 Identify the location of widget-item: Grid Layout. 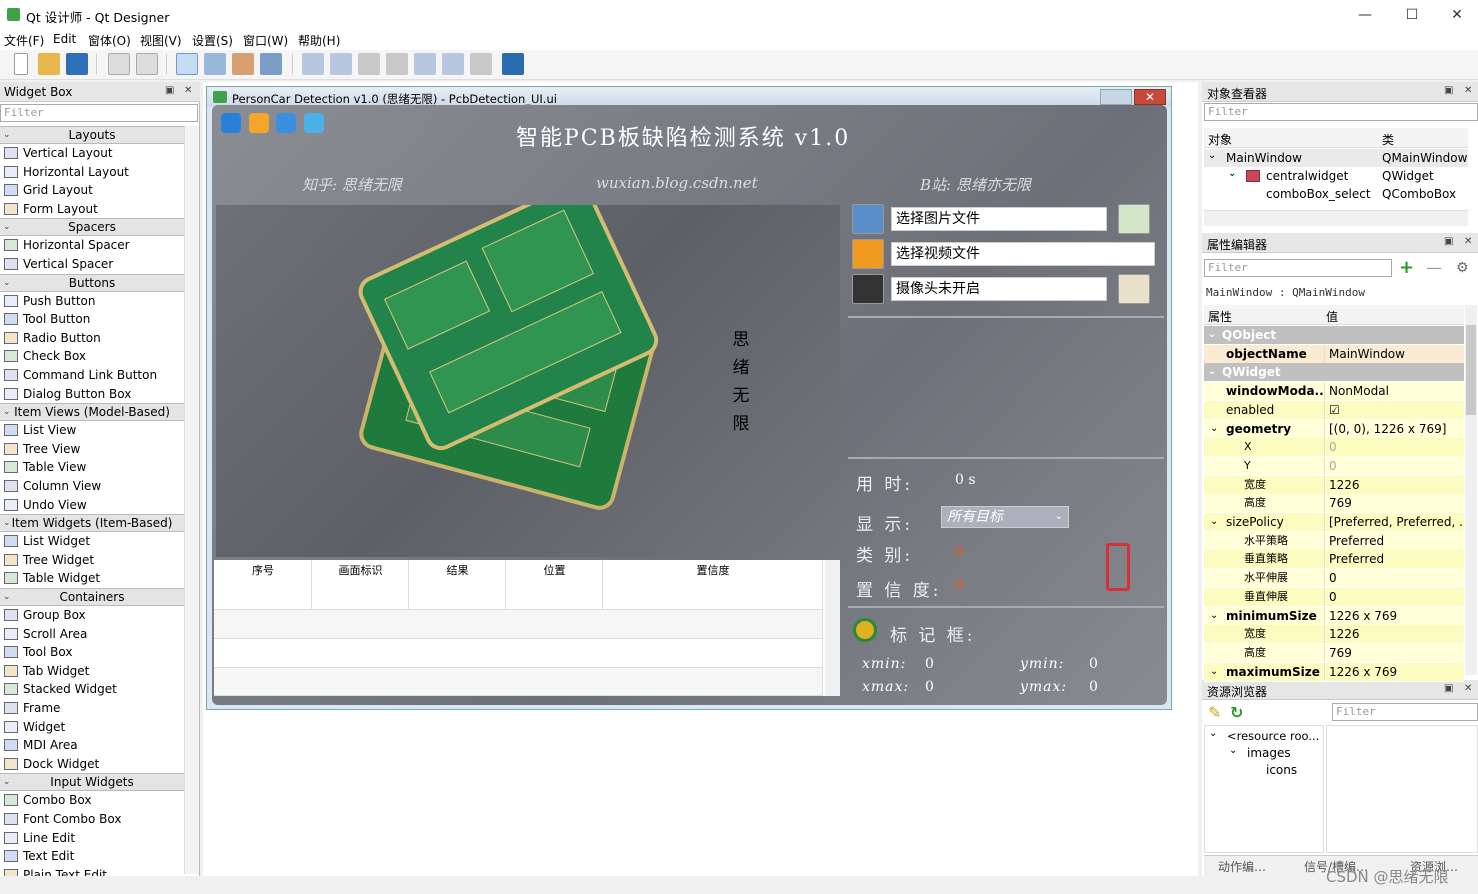
(92, 190).